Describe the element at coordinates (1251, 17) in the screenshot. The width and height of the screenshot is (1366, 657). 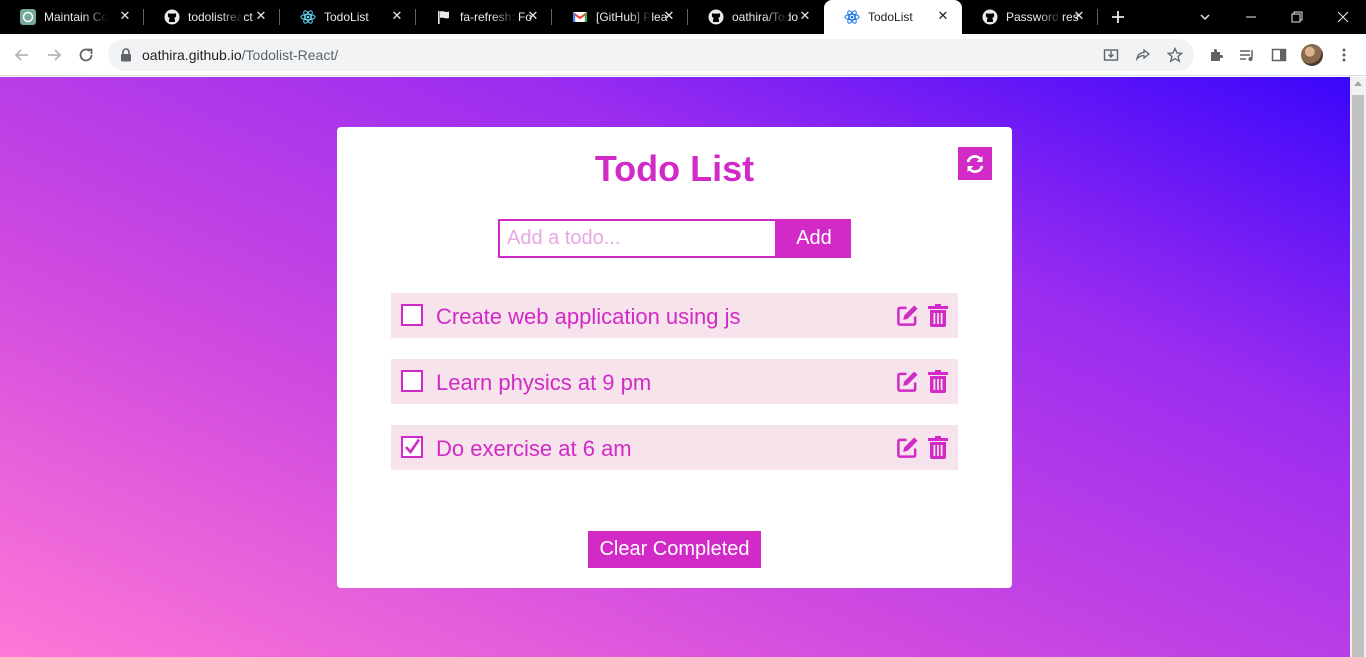
I see `minimize-icon` at that location.